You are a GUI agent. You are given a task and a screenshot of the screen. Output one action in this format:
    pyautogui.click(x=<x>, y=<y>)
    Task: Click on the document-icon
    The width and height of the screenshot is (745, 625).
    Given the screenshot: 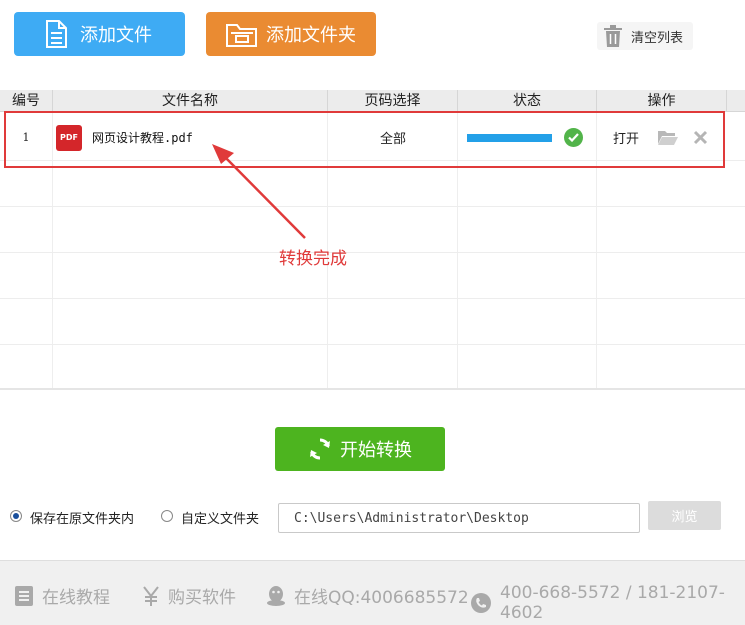 What is the action you would take?
    pyautogui.click(x=24, y=596)
    